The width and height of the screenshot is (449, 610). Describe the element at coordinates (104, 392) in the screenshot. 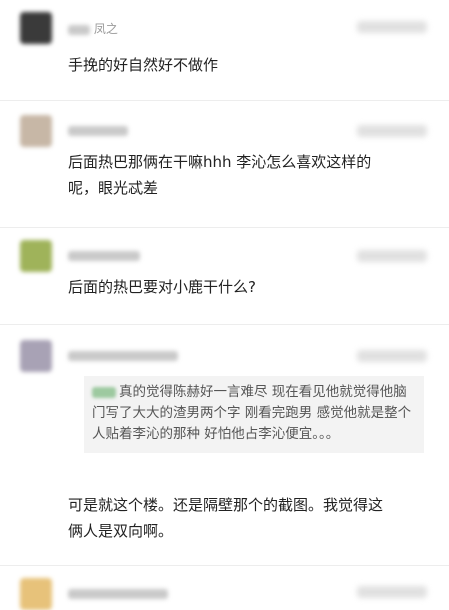

I see `quote-user-tag` at that location.